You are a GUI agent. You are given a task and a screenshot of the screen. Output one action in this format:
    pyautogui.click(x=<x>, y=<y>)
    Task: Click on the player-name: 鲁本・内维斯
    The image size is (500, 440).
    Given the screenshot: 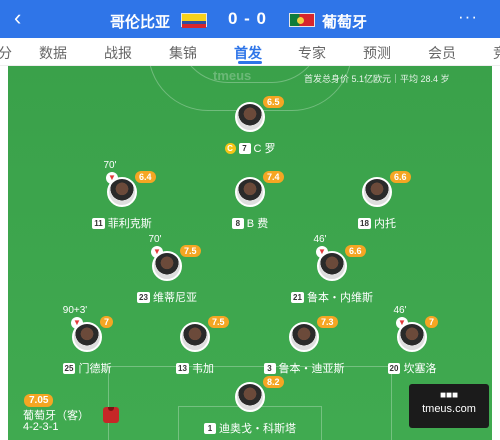 What is the action you would take?
    pyautogui.click(x=339, y=298)
    